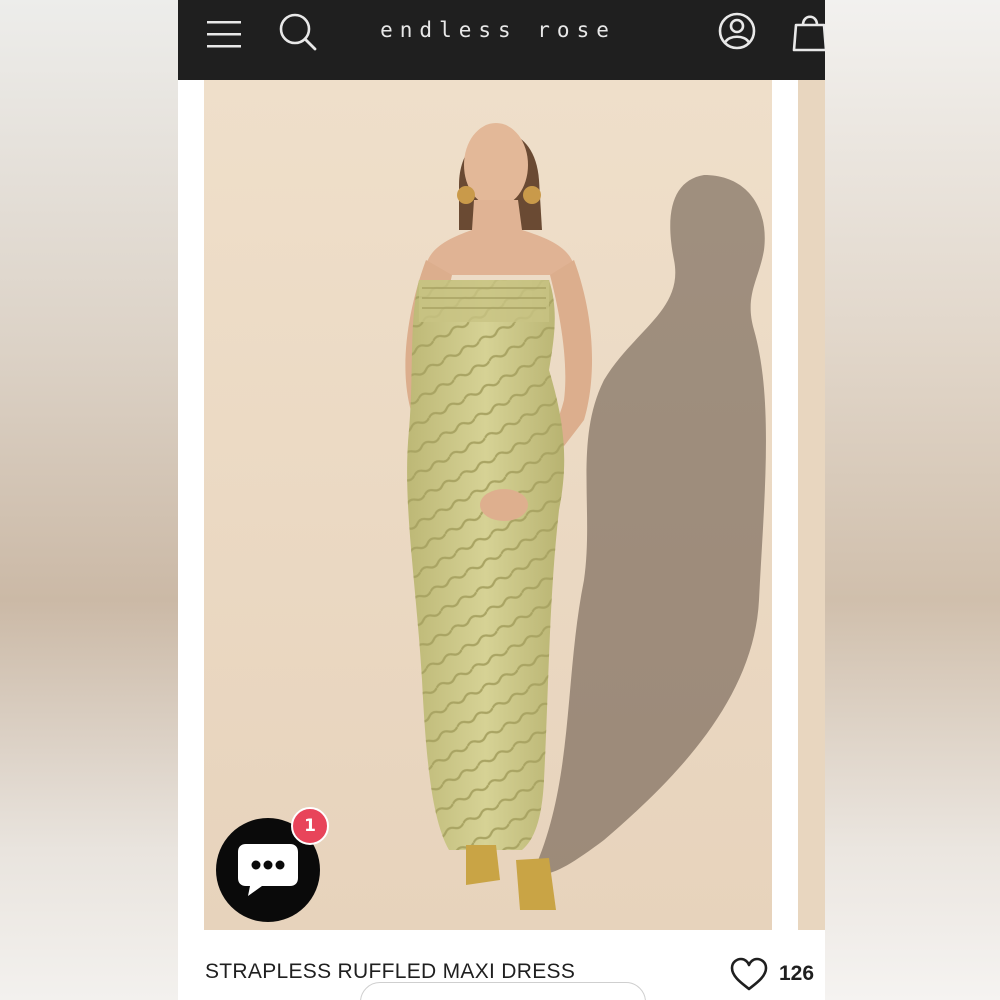 This screenshot has height=1000, width=1000. I want to click on like-count: 126, so click(797, 973).